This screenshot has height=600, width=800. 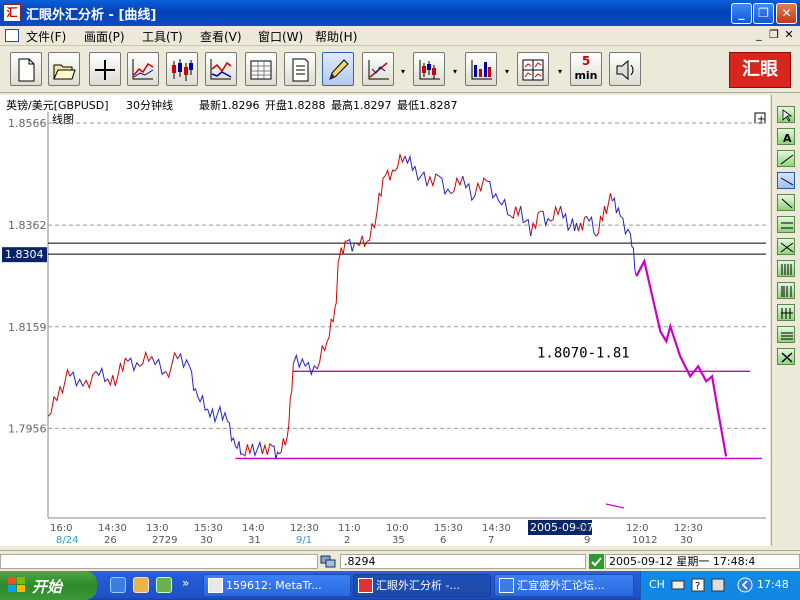 What do you see at coordinates (507, 71) in the screenshot?
I see `volume-chart-dropdown-icon: ▾` at bounding box center [507, 71].